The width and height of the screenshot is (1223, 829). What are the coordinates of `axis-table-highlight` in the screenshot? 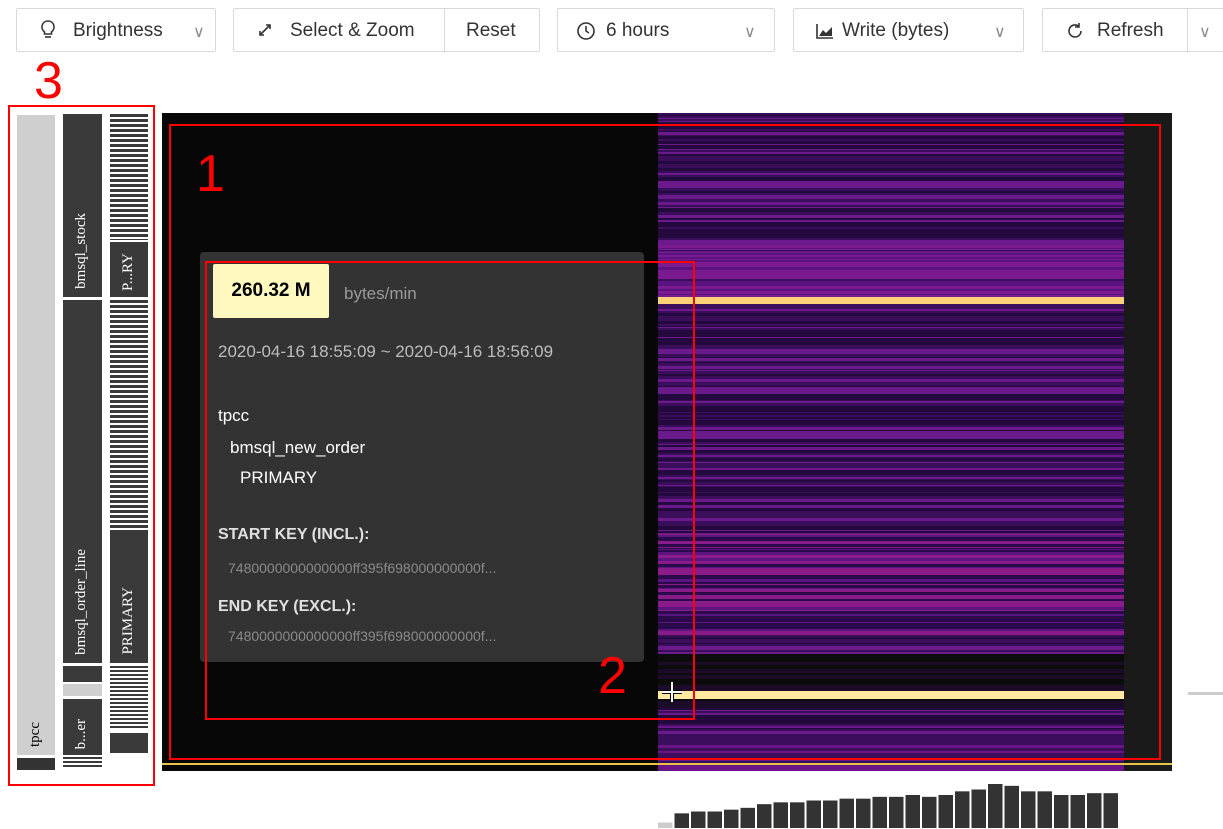 It's located at (82, 690).